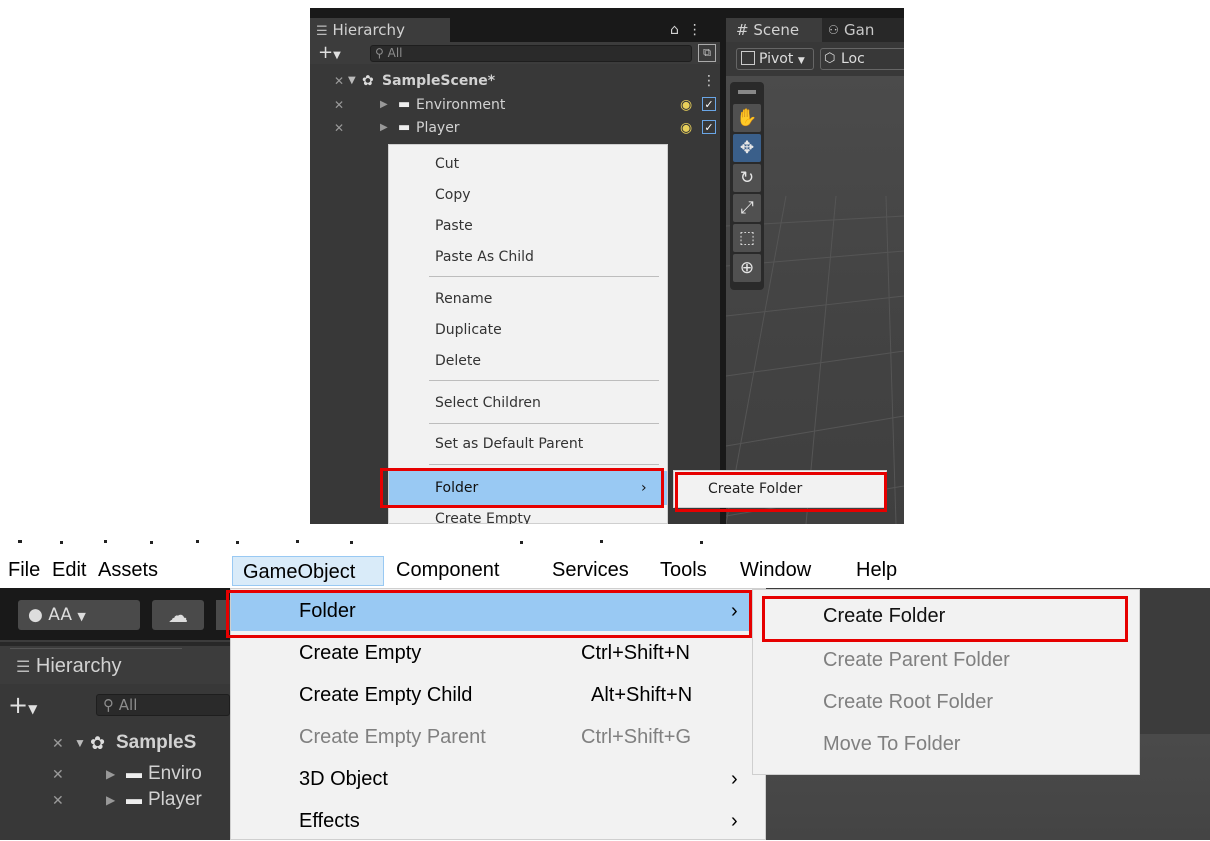 The height and width of the screenshot is (841, 1210). Describe the element at coordinates (815, 59) in the screenshot. I see `scene-toolbar: Pivot ▼ ⬡ Loc` at that location.